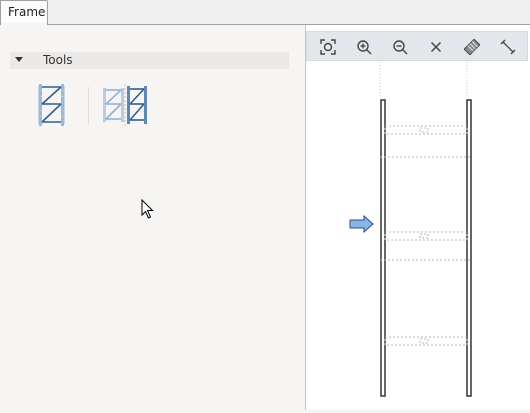  Describe the element at coordinates (149, 60) in the screenshot. I see `tools-section-header: Tools` at that location.